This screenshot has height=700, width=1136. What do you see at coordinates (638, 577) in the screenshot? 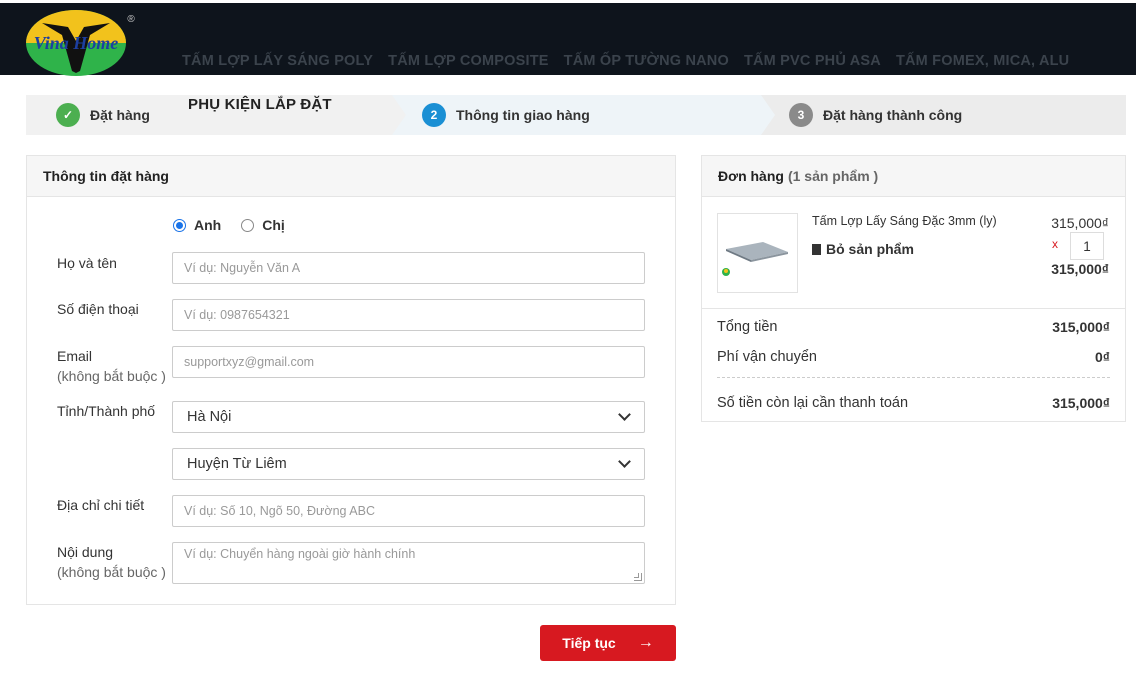
I see `resize-handle-icon` at bounding box center [638, 577].